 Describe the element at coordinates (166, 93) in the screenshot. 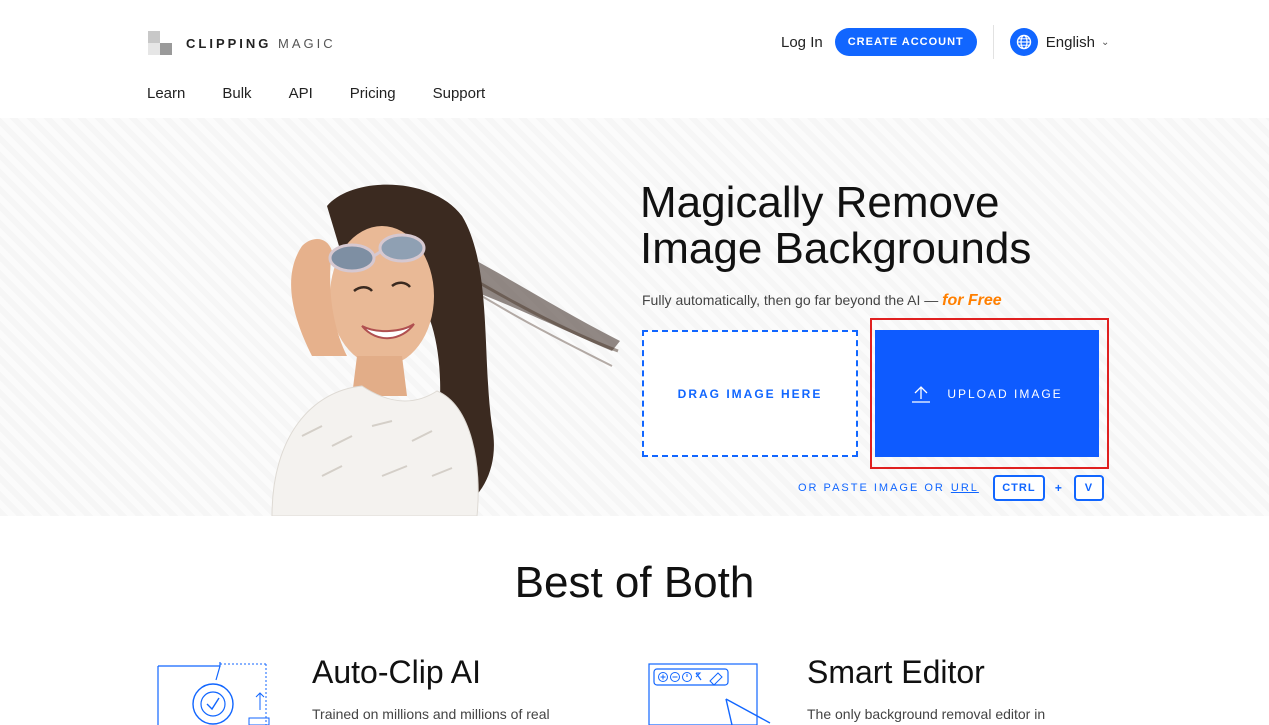

I see `nav-item-learn: Learn` at that location.